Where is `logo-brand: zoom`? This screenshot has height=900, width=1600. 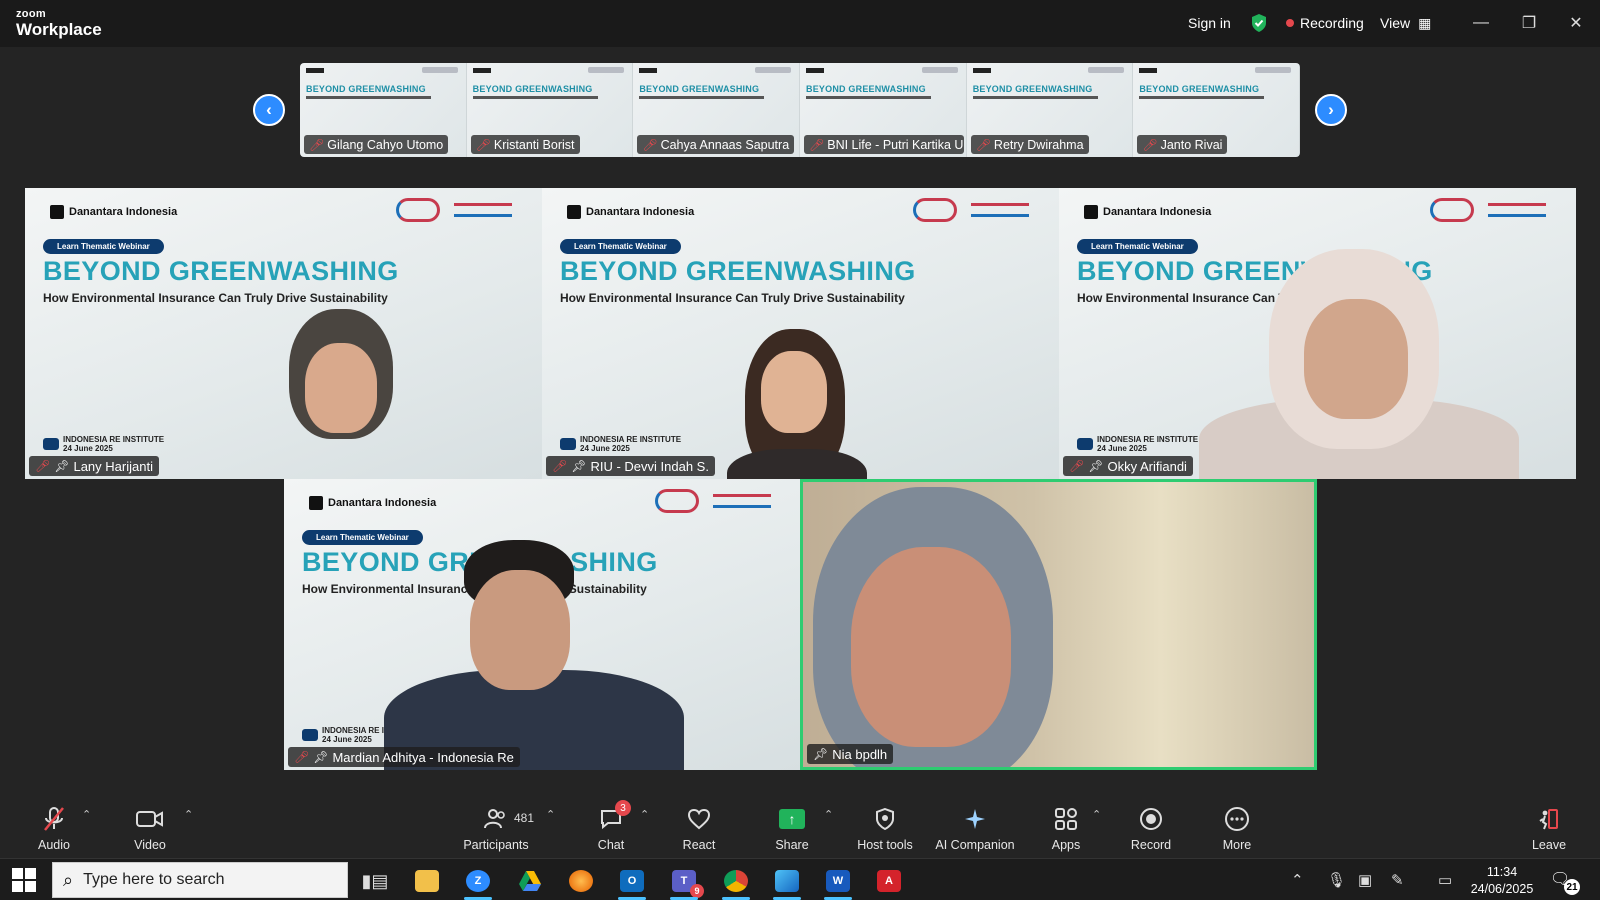
logo-brand: zoom is located at coordinates (31, 14).